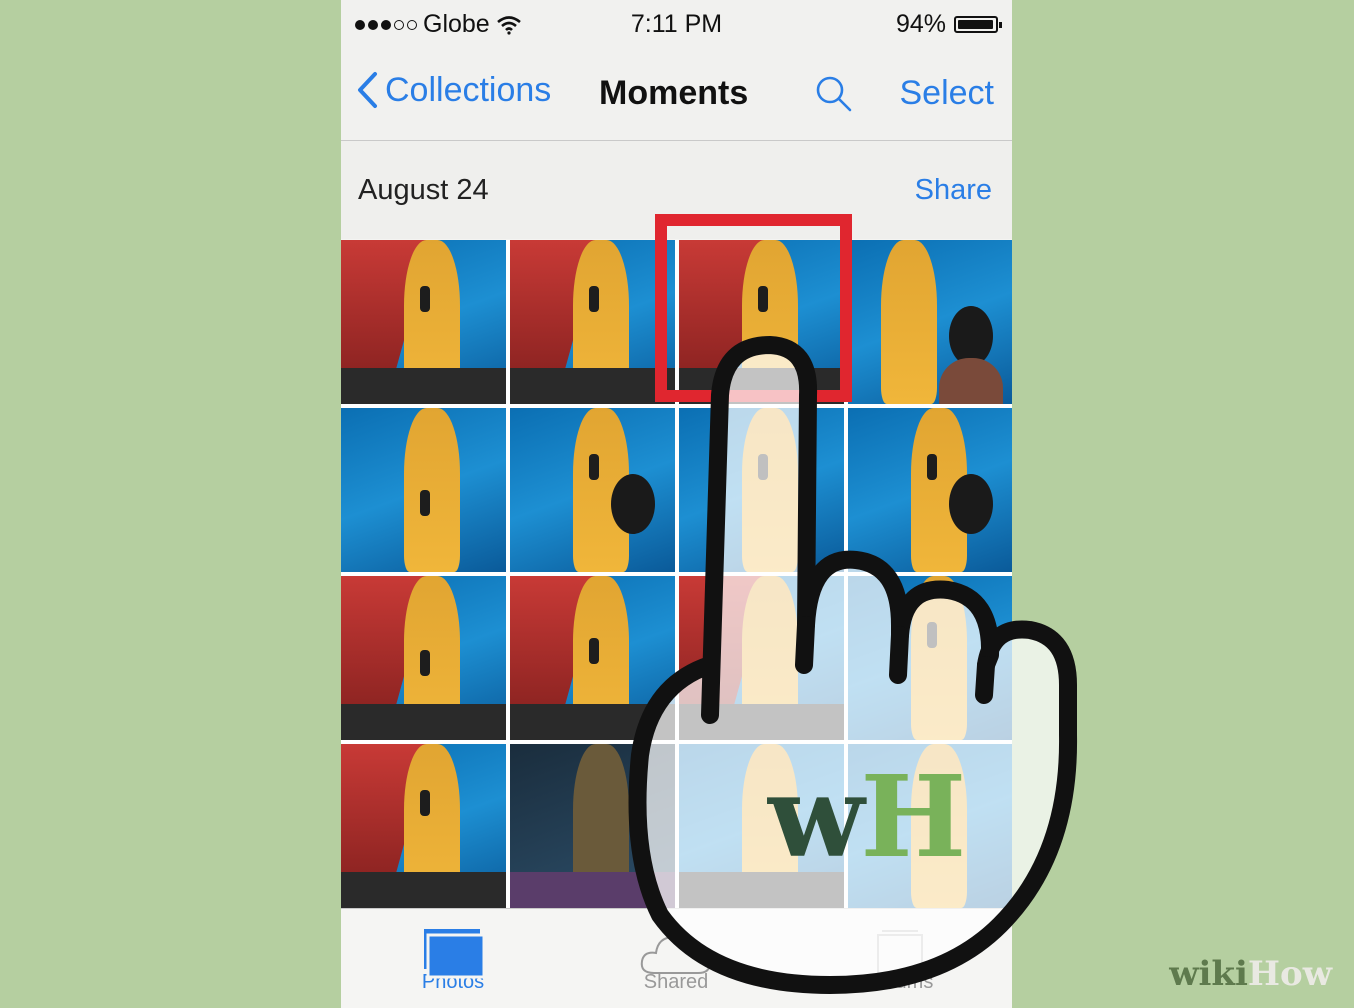 This screenshot has width=1354, height=1008. I want to click on wikihow-logo-mark: wH, so click(867, 817).